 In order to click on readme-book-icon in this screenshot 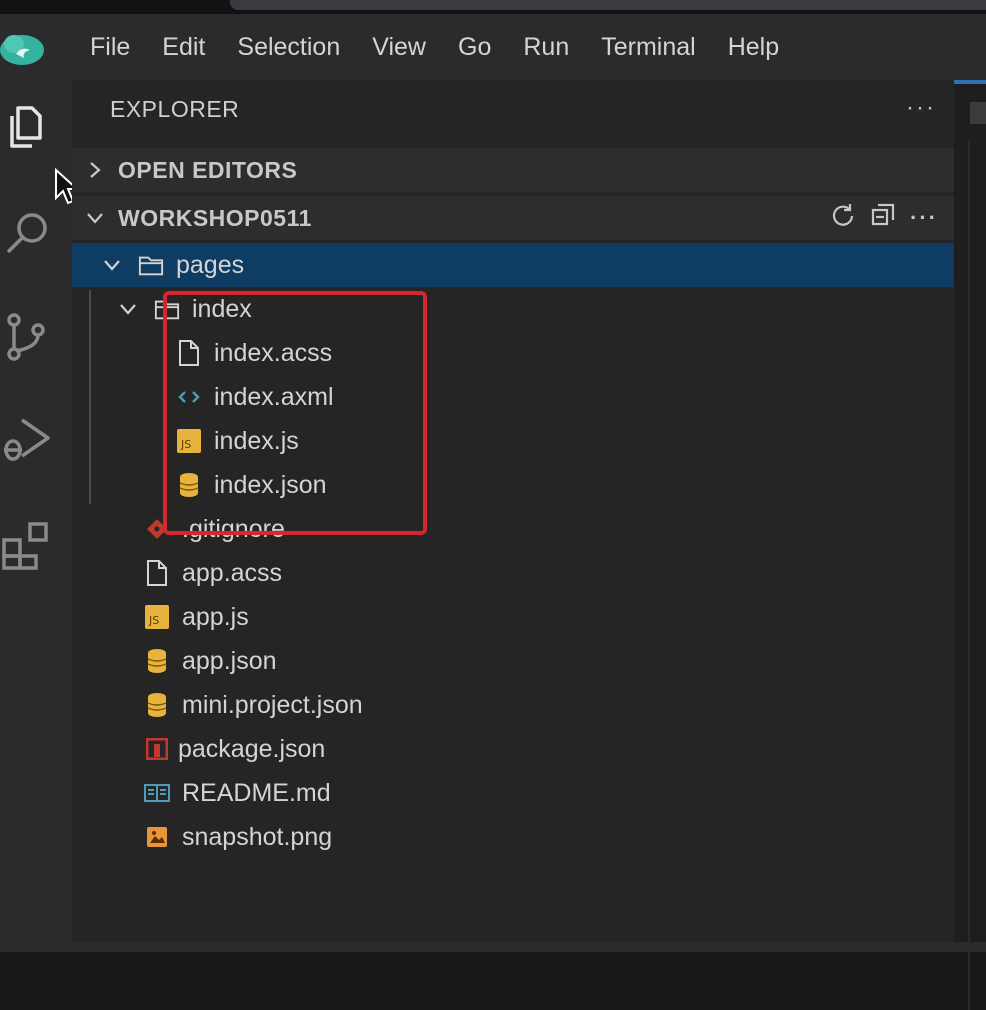, I will do `click(157, 793)`.